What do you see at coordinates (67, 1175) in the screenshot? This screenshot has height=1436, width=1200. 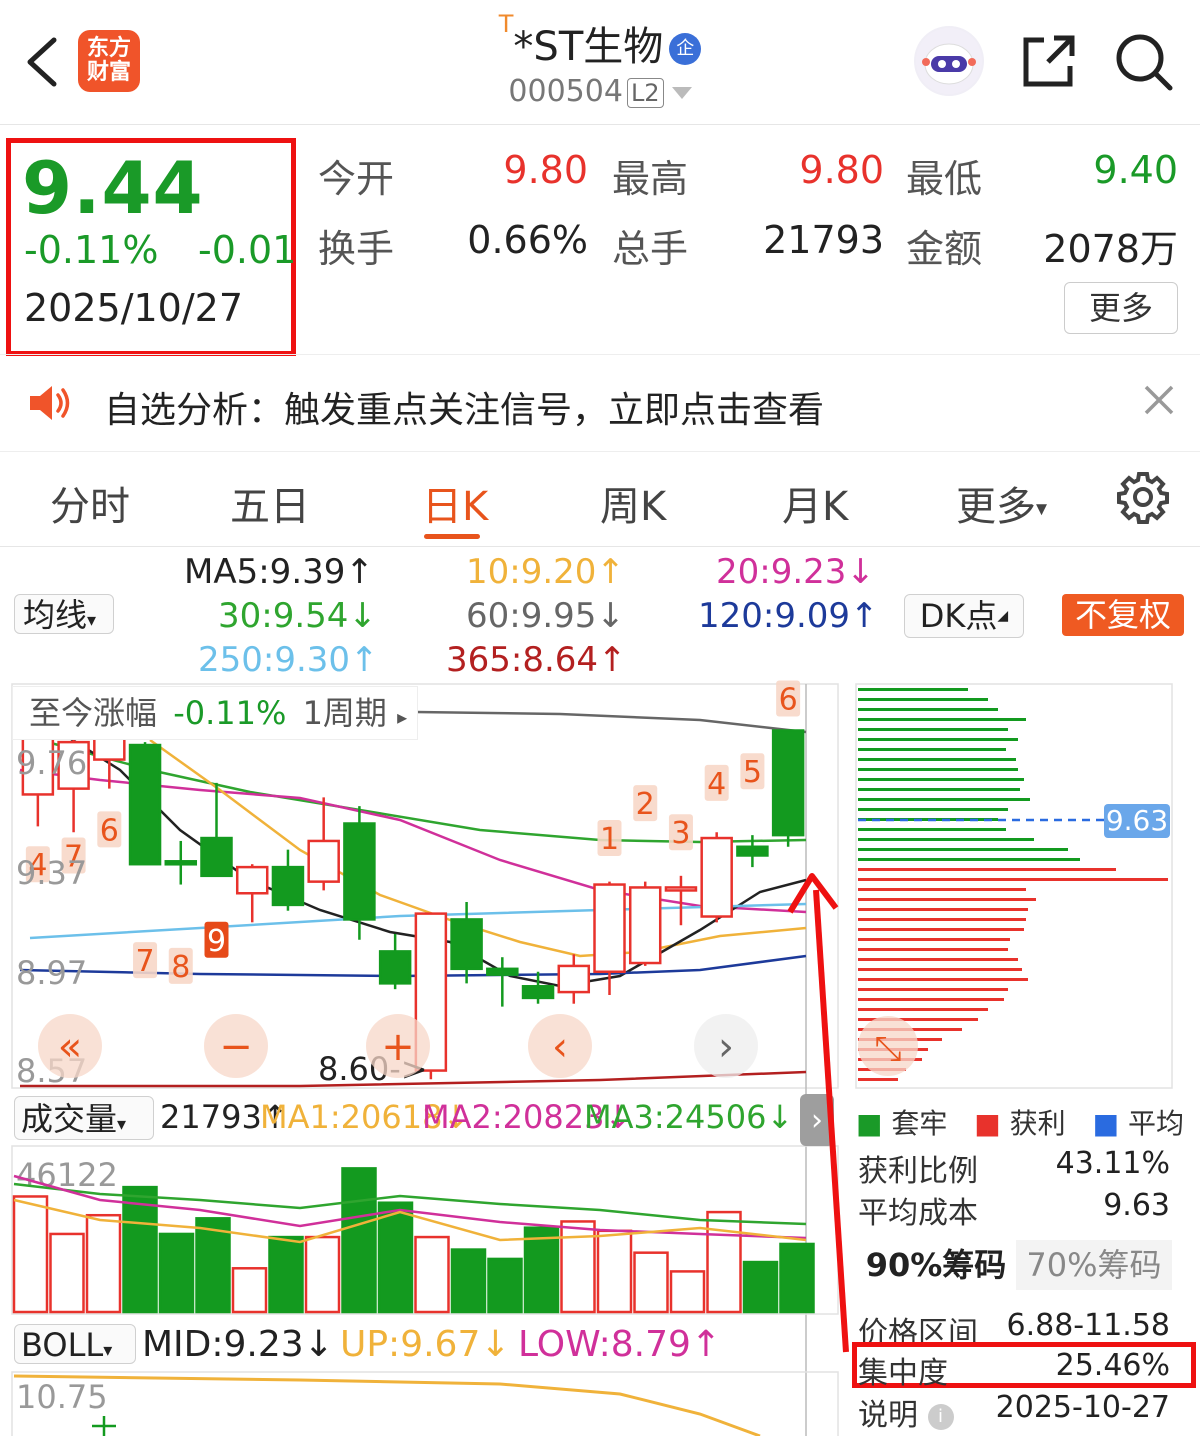 I see `volume-tick-label: 46122` at bounding box center [67, 1175].